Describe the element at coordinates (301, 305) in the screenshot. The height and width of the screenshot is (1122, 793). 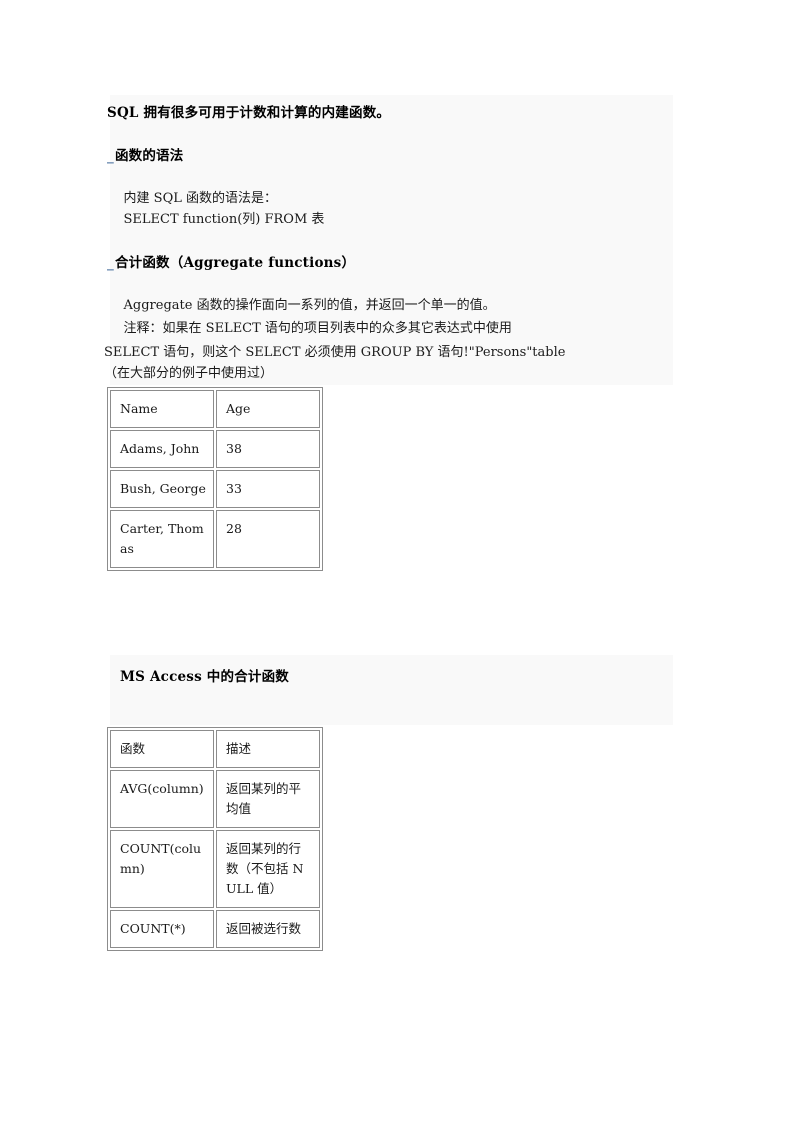
I see `aggregate-line-1: Aggregate 函数的操作面向一系列的值，并返回一个单一的值。` at that location.